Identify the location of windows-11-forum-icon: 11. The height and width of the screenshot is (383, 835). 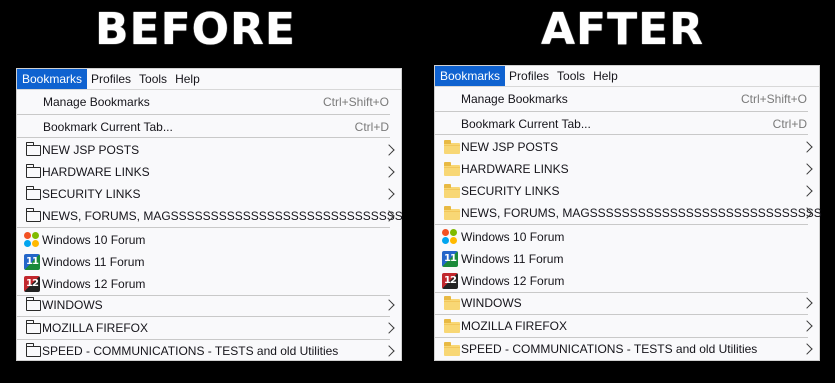
(32, 262).